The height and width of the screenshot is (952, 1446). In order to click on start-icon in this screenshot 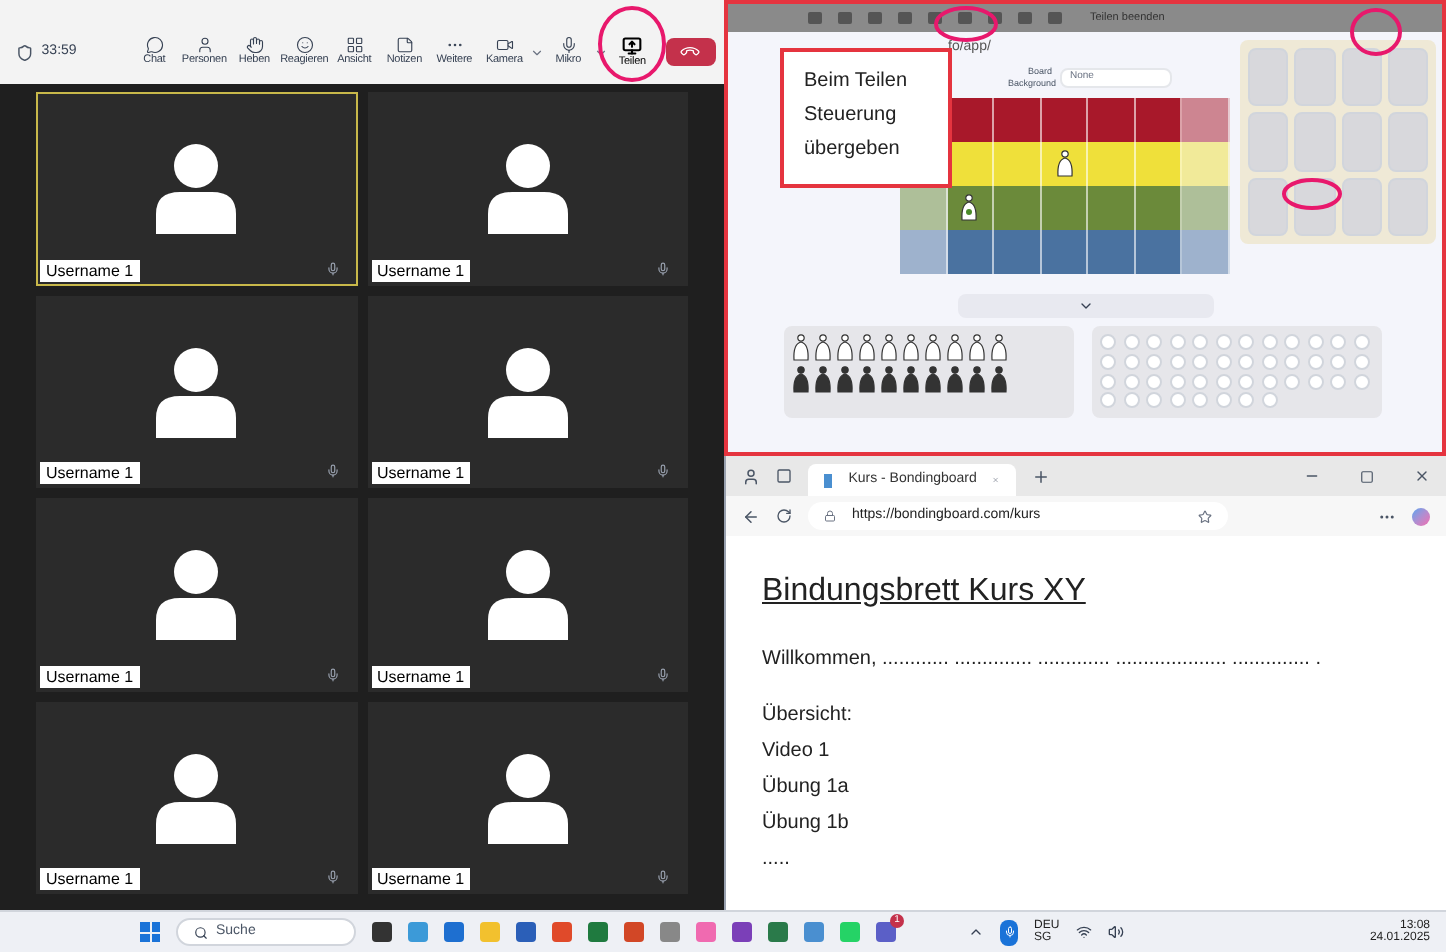, I will do `click(150, 932)`.